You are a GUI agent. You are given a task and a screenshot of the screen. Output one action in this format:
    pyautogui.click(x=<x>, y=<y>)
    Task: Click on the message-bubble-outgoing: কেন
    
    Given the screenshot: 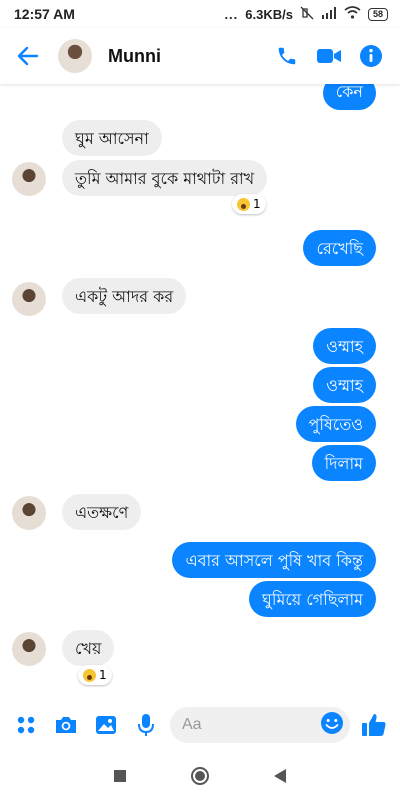 What is the action you would take?
    pyautogui.click(x=349, y=97)
    